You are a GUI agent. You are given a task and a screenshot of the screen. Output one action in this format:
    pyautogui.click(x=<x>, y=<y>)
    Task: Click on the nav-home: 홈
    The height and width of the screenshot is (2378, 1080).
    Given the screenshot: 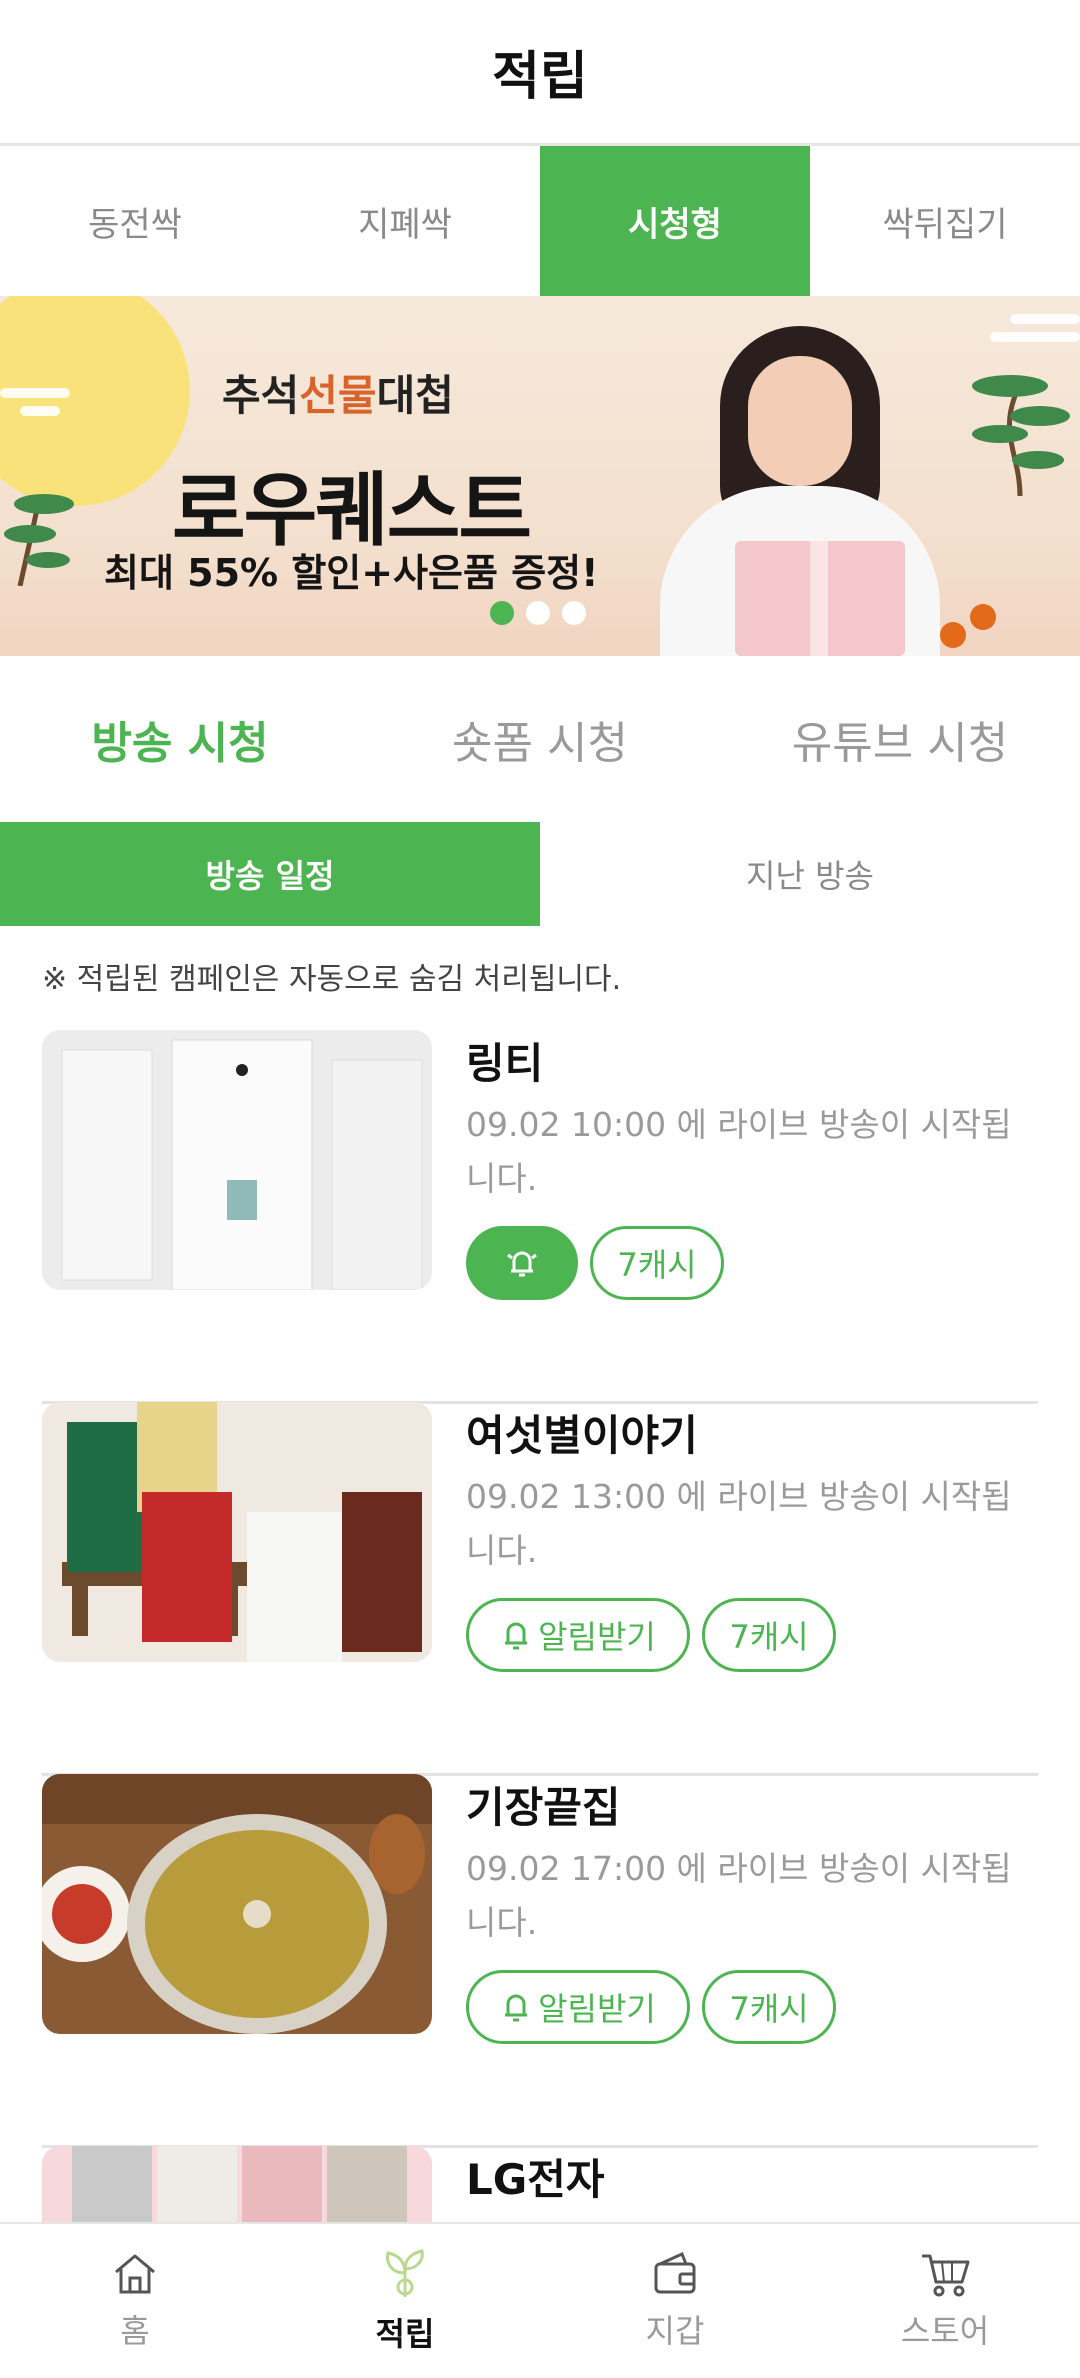 What is the action you would take?
    pyautogui.click(x=135, y=2301)
    